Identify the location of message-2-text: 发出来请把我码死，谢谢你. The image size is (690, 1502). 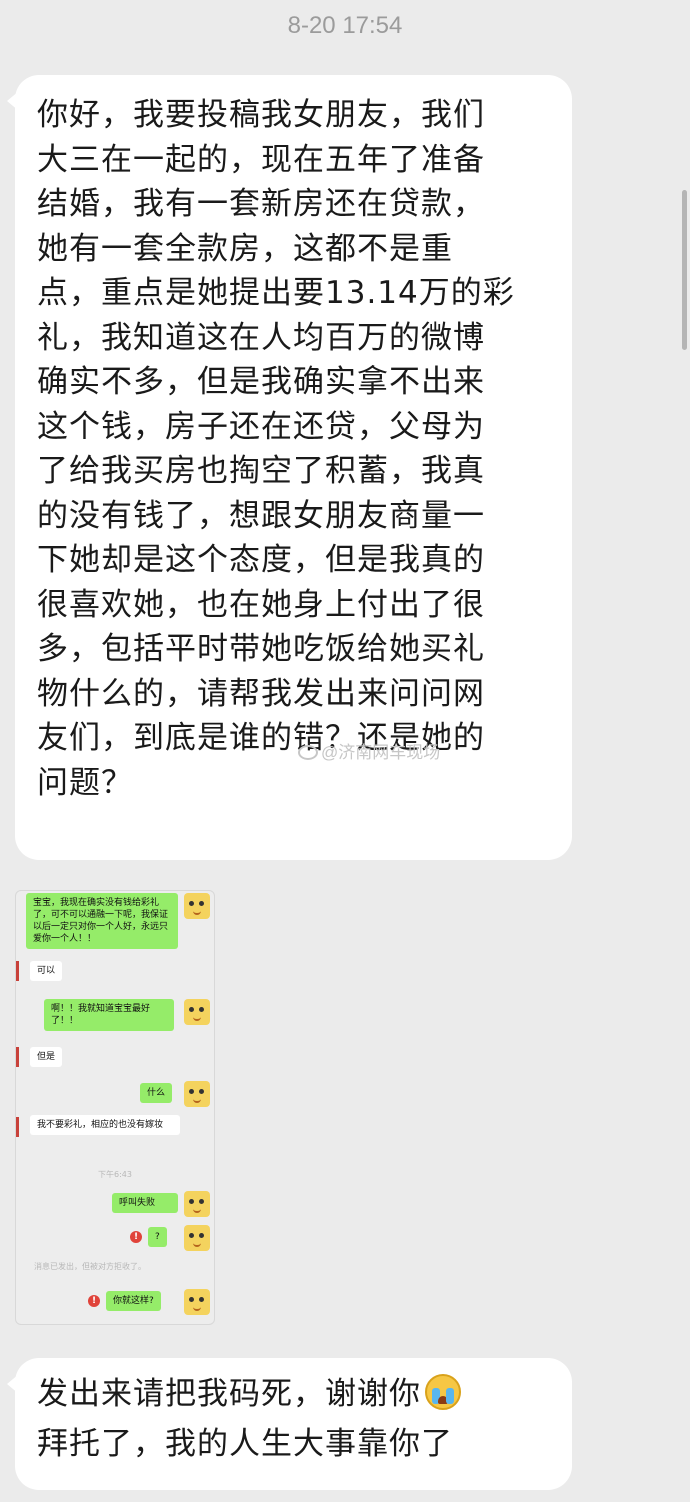
(229, 1394).